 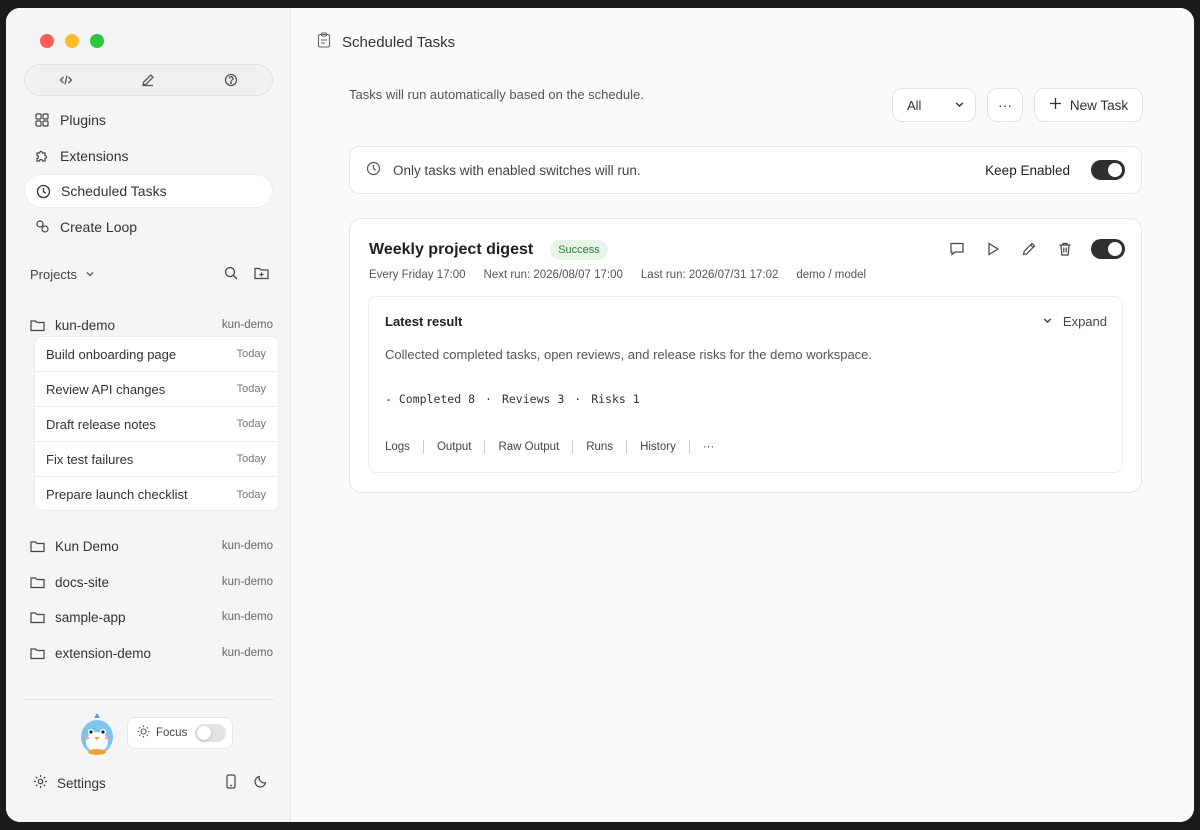 I want to click on project-item: extension-demo kun-demo, so click(x=151, y=653).